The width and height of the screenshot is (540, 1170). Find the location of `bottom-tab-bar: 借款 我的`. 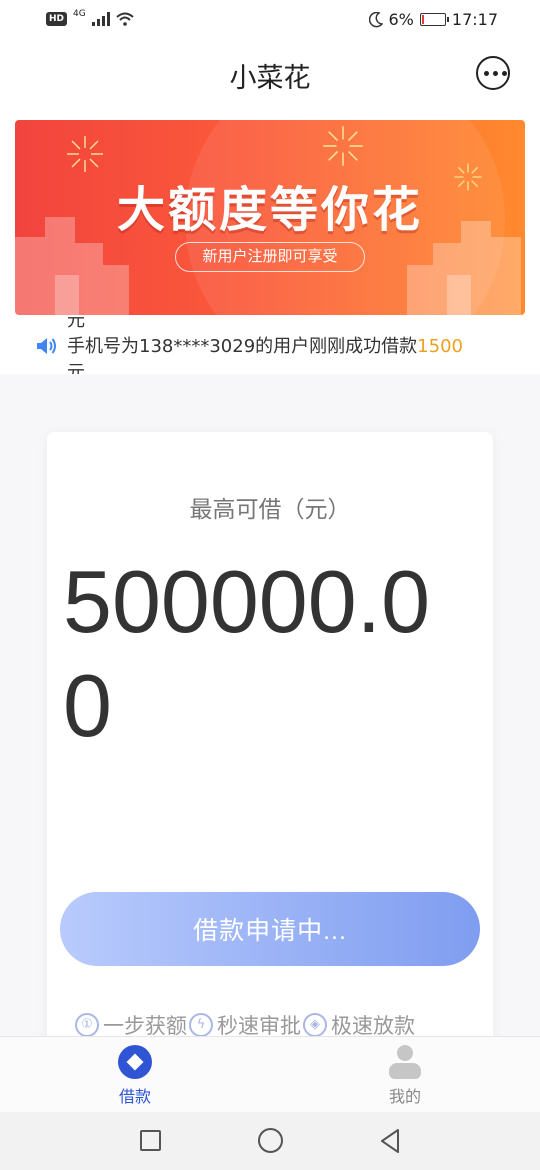

bottom-tab-bar: 借款 我的 is located at coordinates (270, 1074).